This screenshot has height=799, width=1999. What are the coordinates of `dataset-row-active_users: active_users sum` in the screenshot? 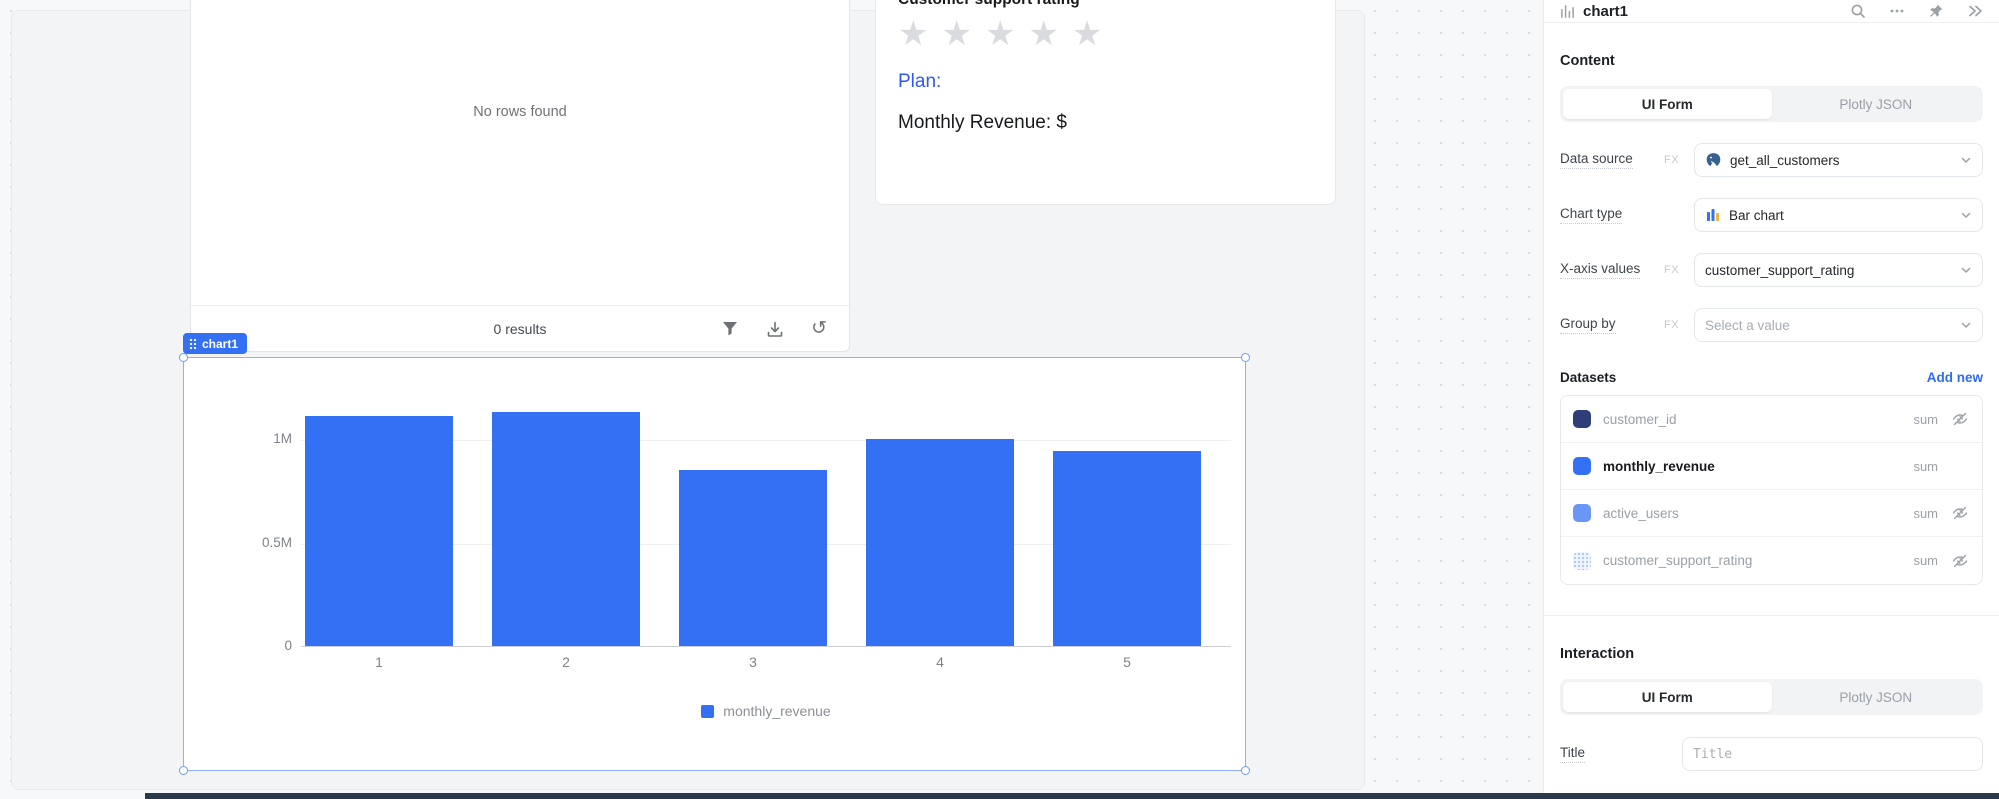 It's located at (1771, 513).